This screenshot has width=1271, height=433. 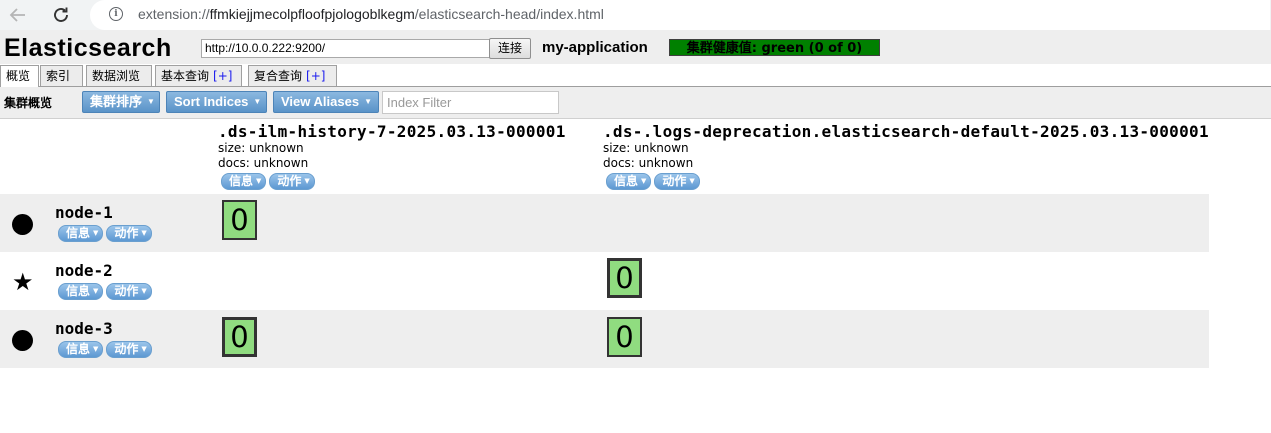 I want to click on node-name: node-2, so click(x=84, y=270).